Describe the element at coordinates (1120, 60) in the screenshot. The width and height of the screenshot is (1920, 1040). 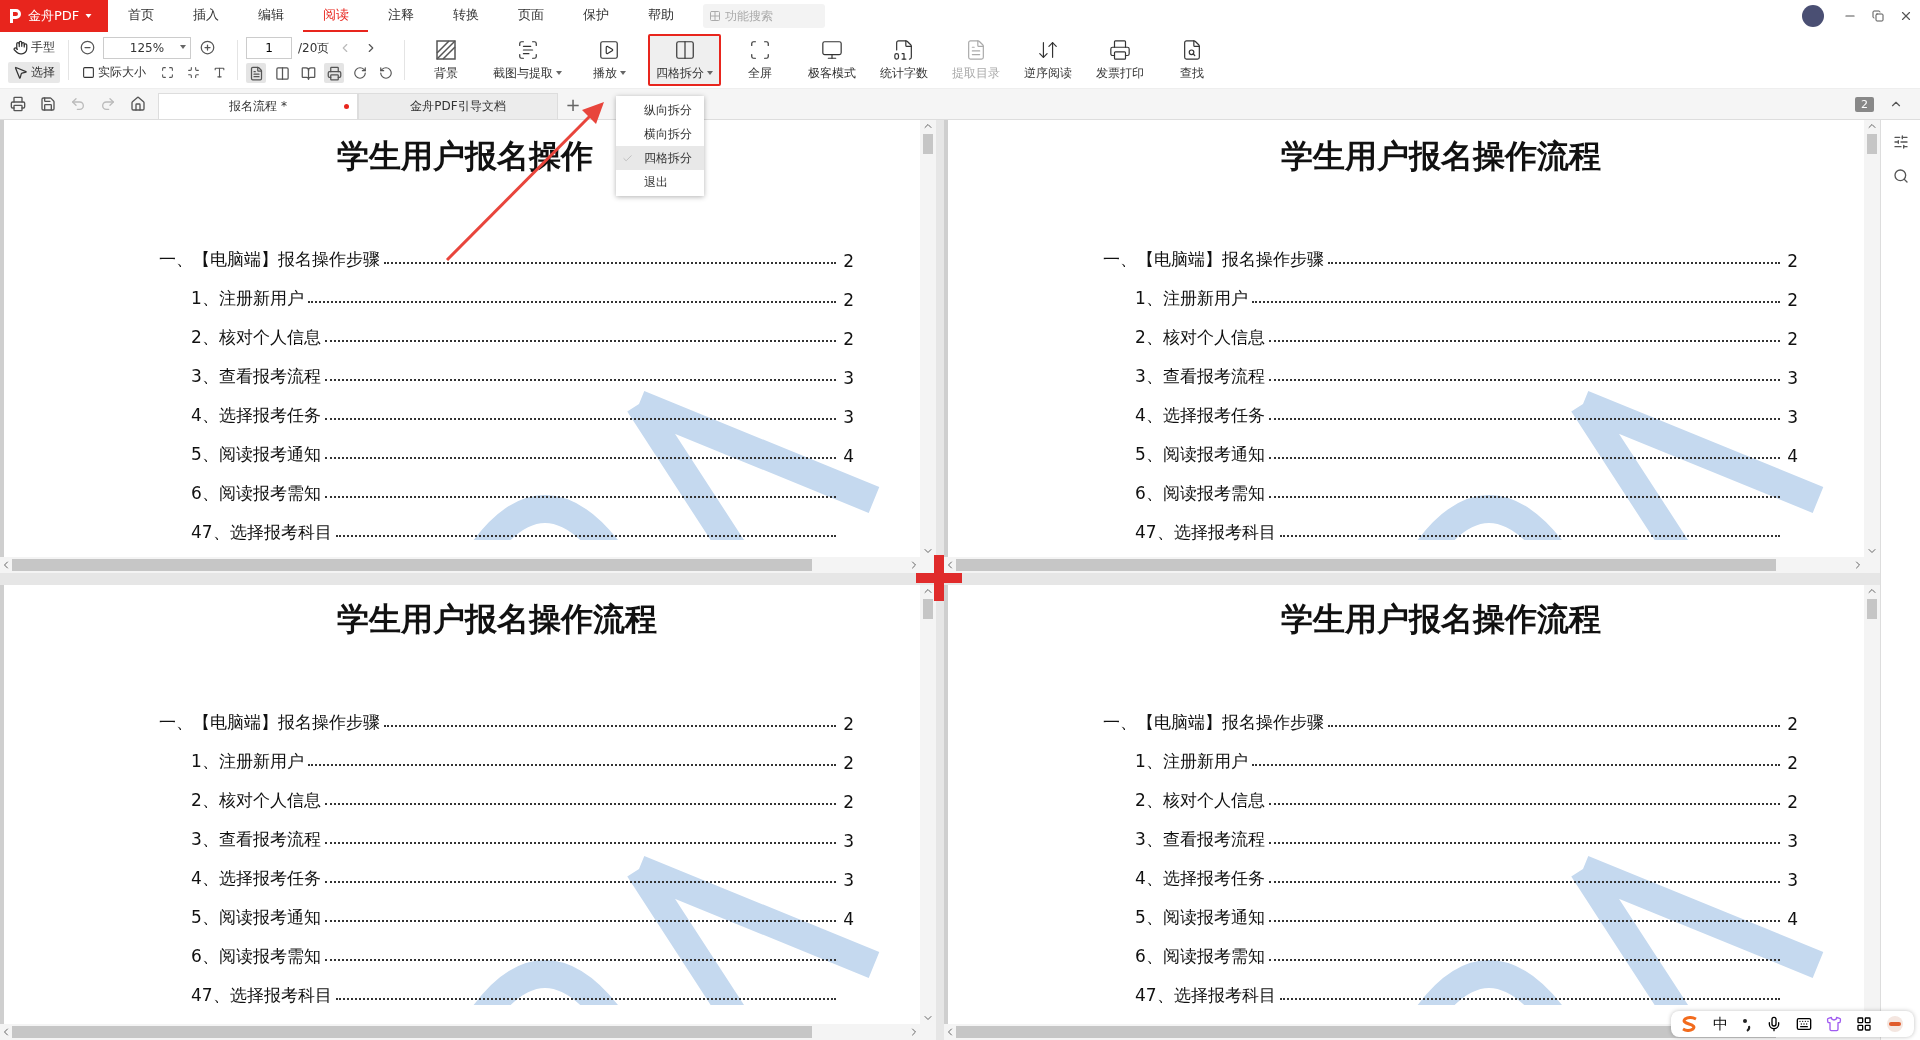
I see `ribbon-button: 发票打印` at that location.